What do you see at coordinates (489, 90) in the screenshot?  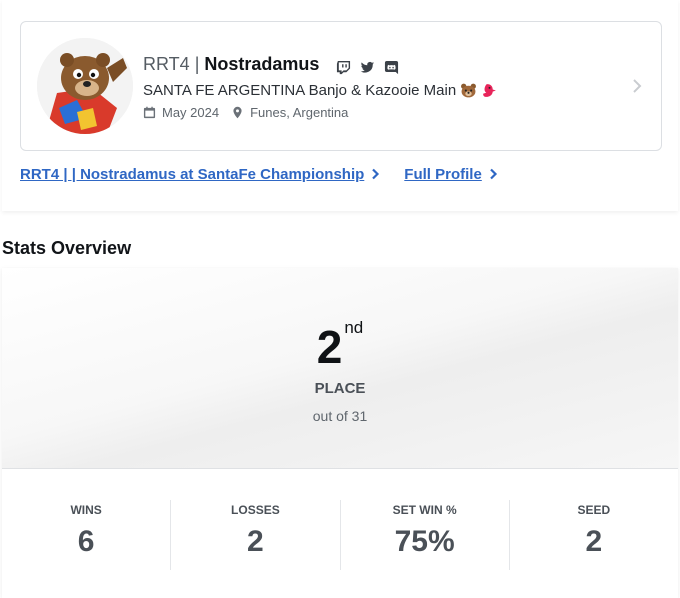 I see `bird-emoji-icon` at bounding box center [489, 90].